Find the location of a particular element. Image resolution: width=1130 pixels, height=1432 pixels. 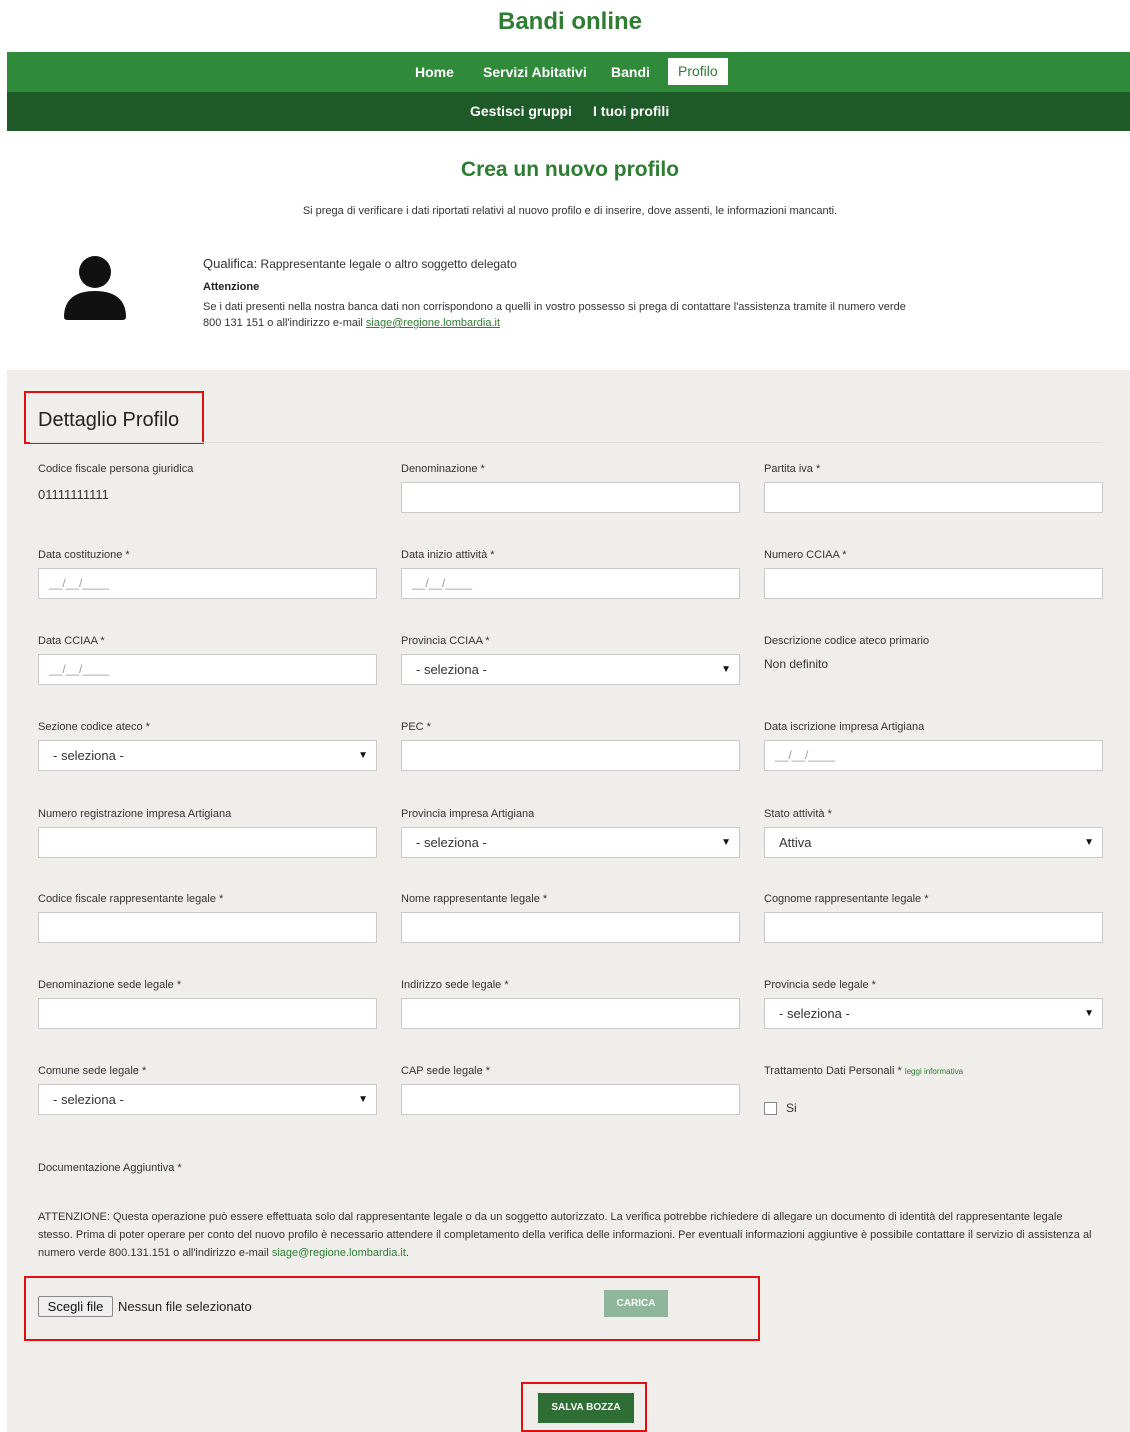

label-numero-reg-artigiana: Numero registrazione impresa Artigiana is located at coordinates (135, 814).